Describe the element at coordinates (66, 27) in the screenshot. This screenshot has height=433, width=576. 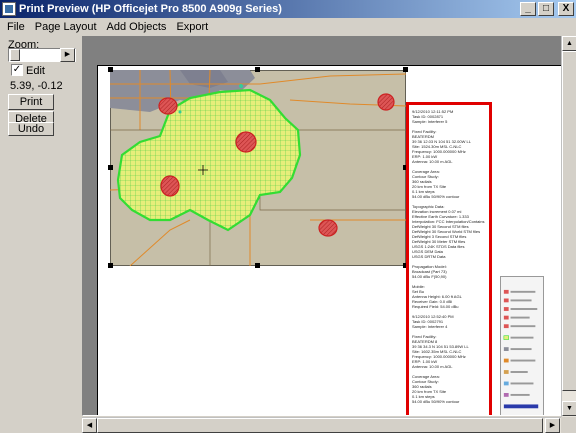
I see `menu-page-layout: Page Layout` at that location.